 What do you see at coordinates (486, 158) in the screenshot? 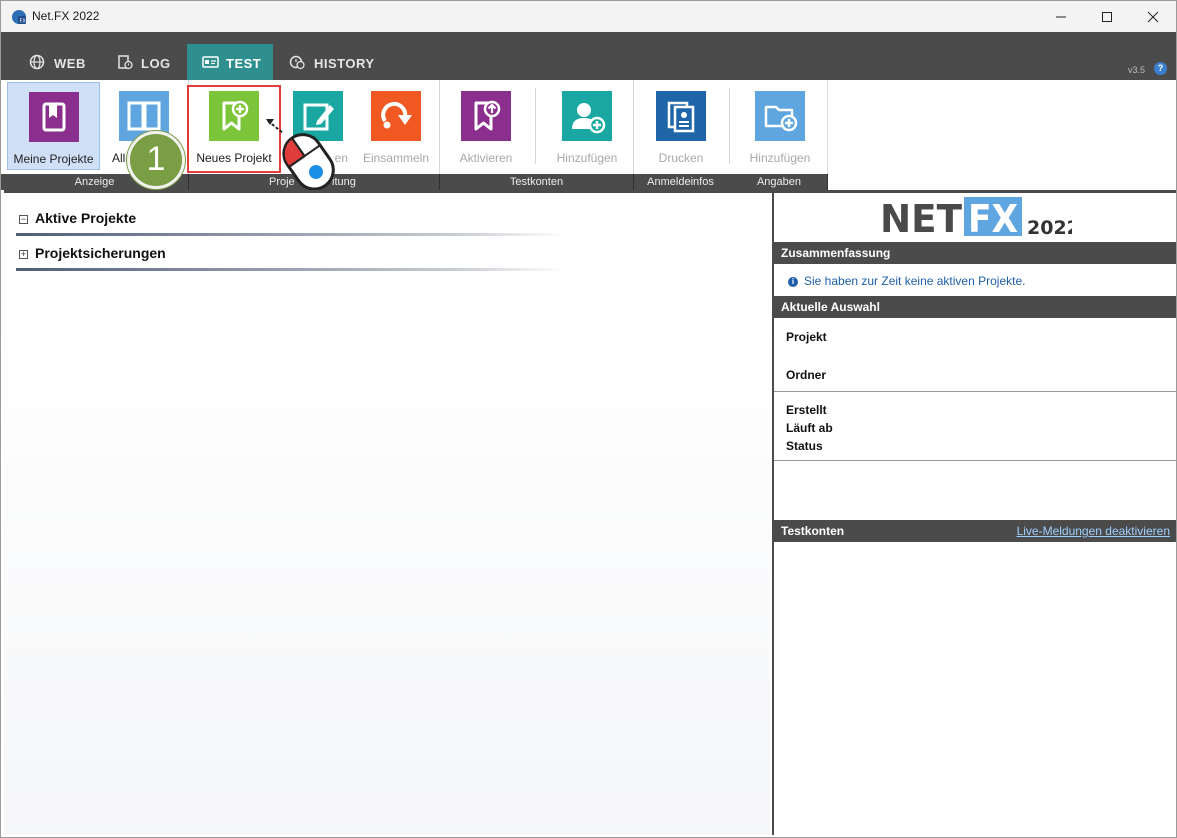
I see `activate-label: Aktivieren` at bounding box center [486, 158].